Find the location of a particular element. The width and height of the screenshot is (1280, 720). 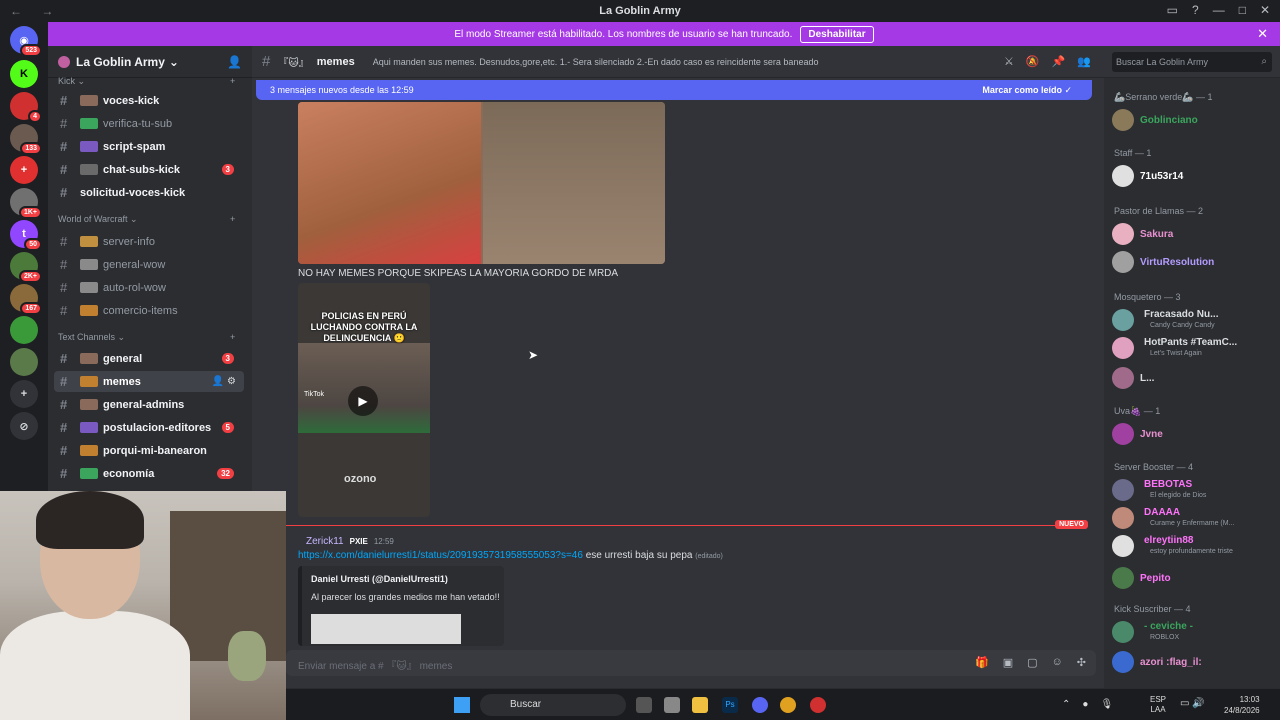

channel-item: # general-admins is located at coordinates (149, 404).